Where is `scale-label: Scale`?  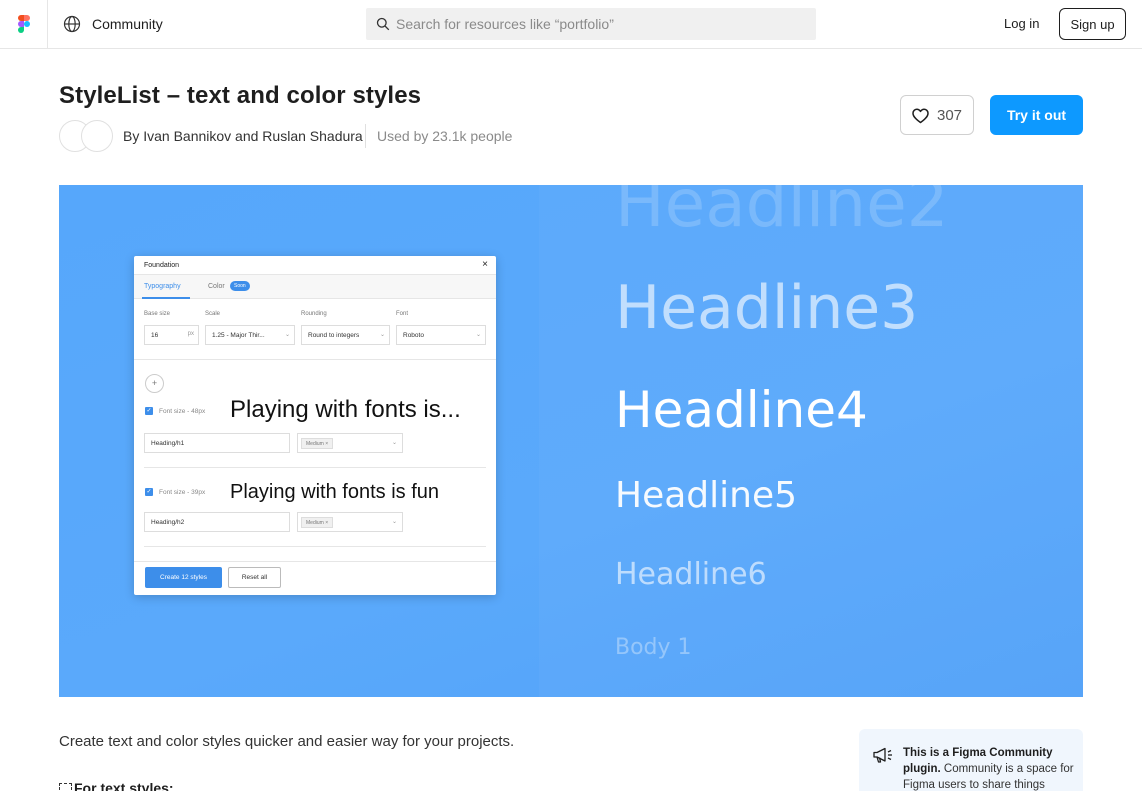 scale-label: Scale is located at coordinates (213, 314).